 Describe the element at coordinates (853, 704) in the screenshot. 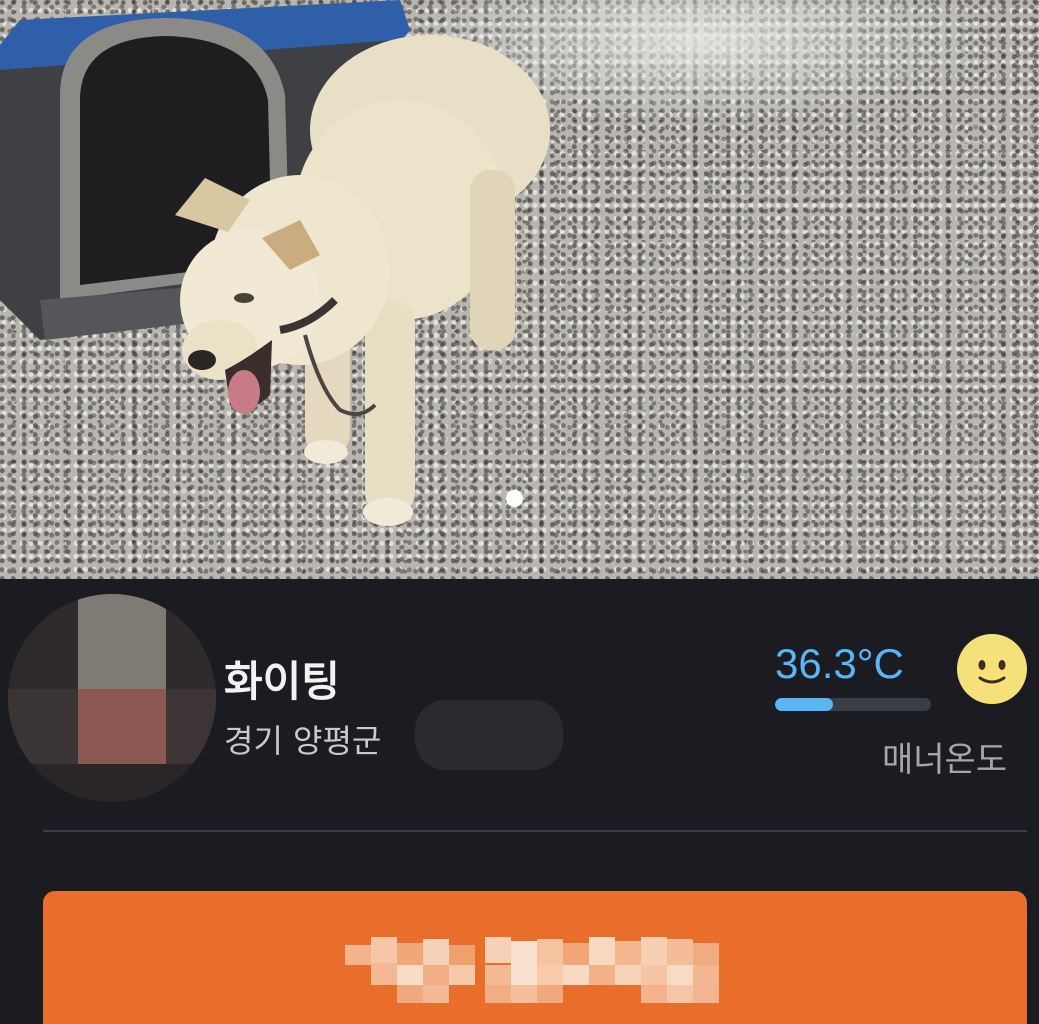

I see `manner-temperature-bar` at that location.